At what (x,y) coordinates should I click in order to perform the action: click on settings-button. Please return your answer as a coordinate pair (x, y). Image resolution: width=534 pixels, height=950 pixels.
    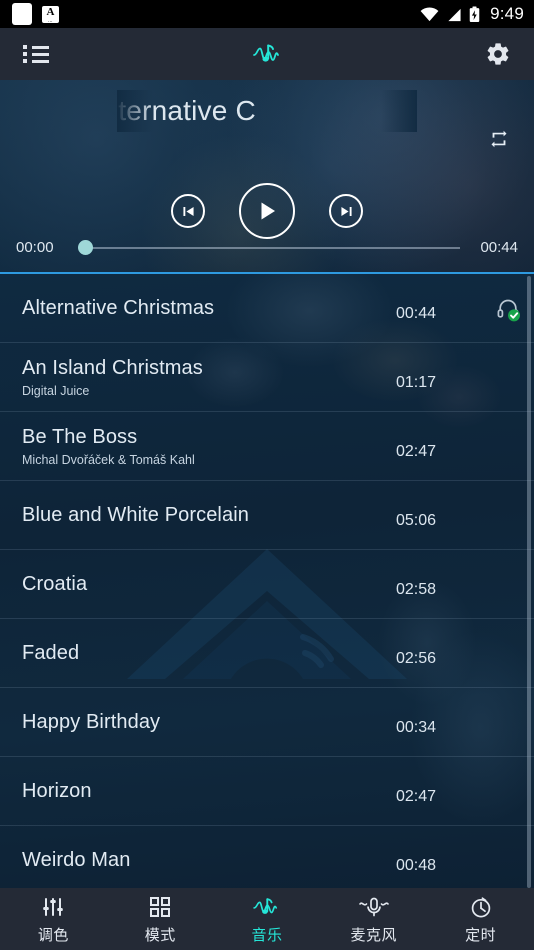
    Looking at the image, I should click on (498, 54).